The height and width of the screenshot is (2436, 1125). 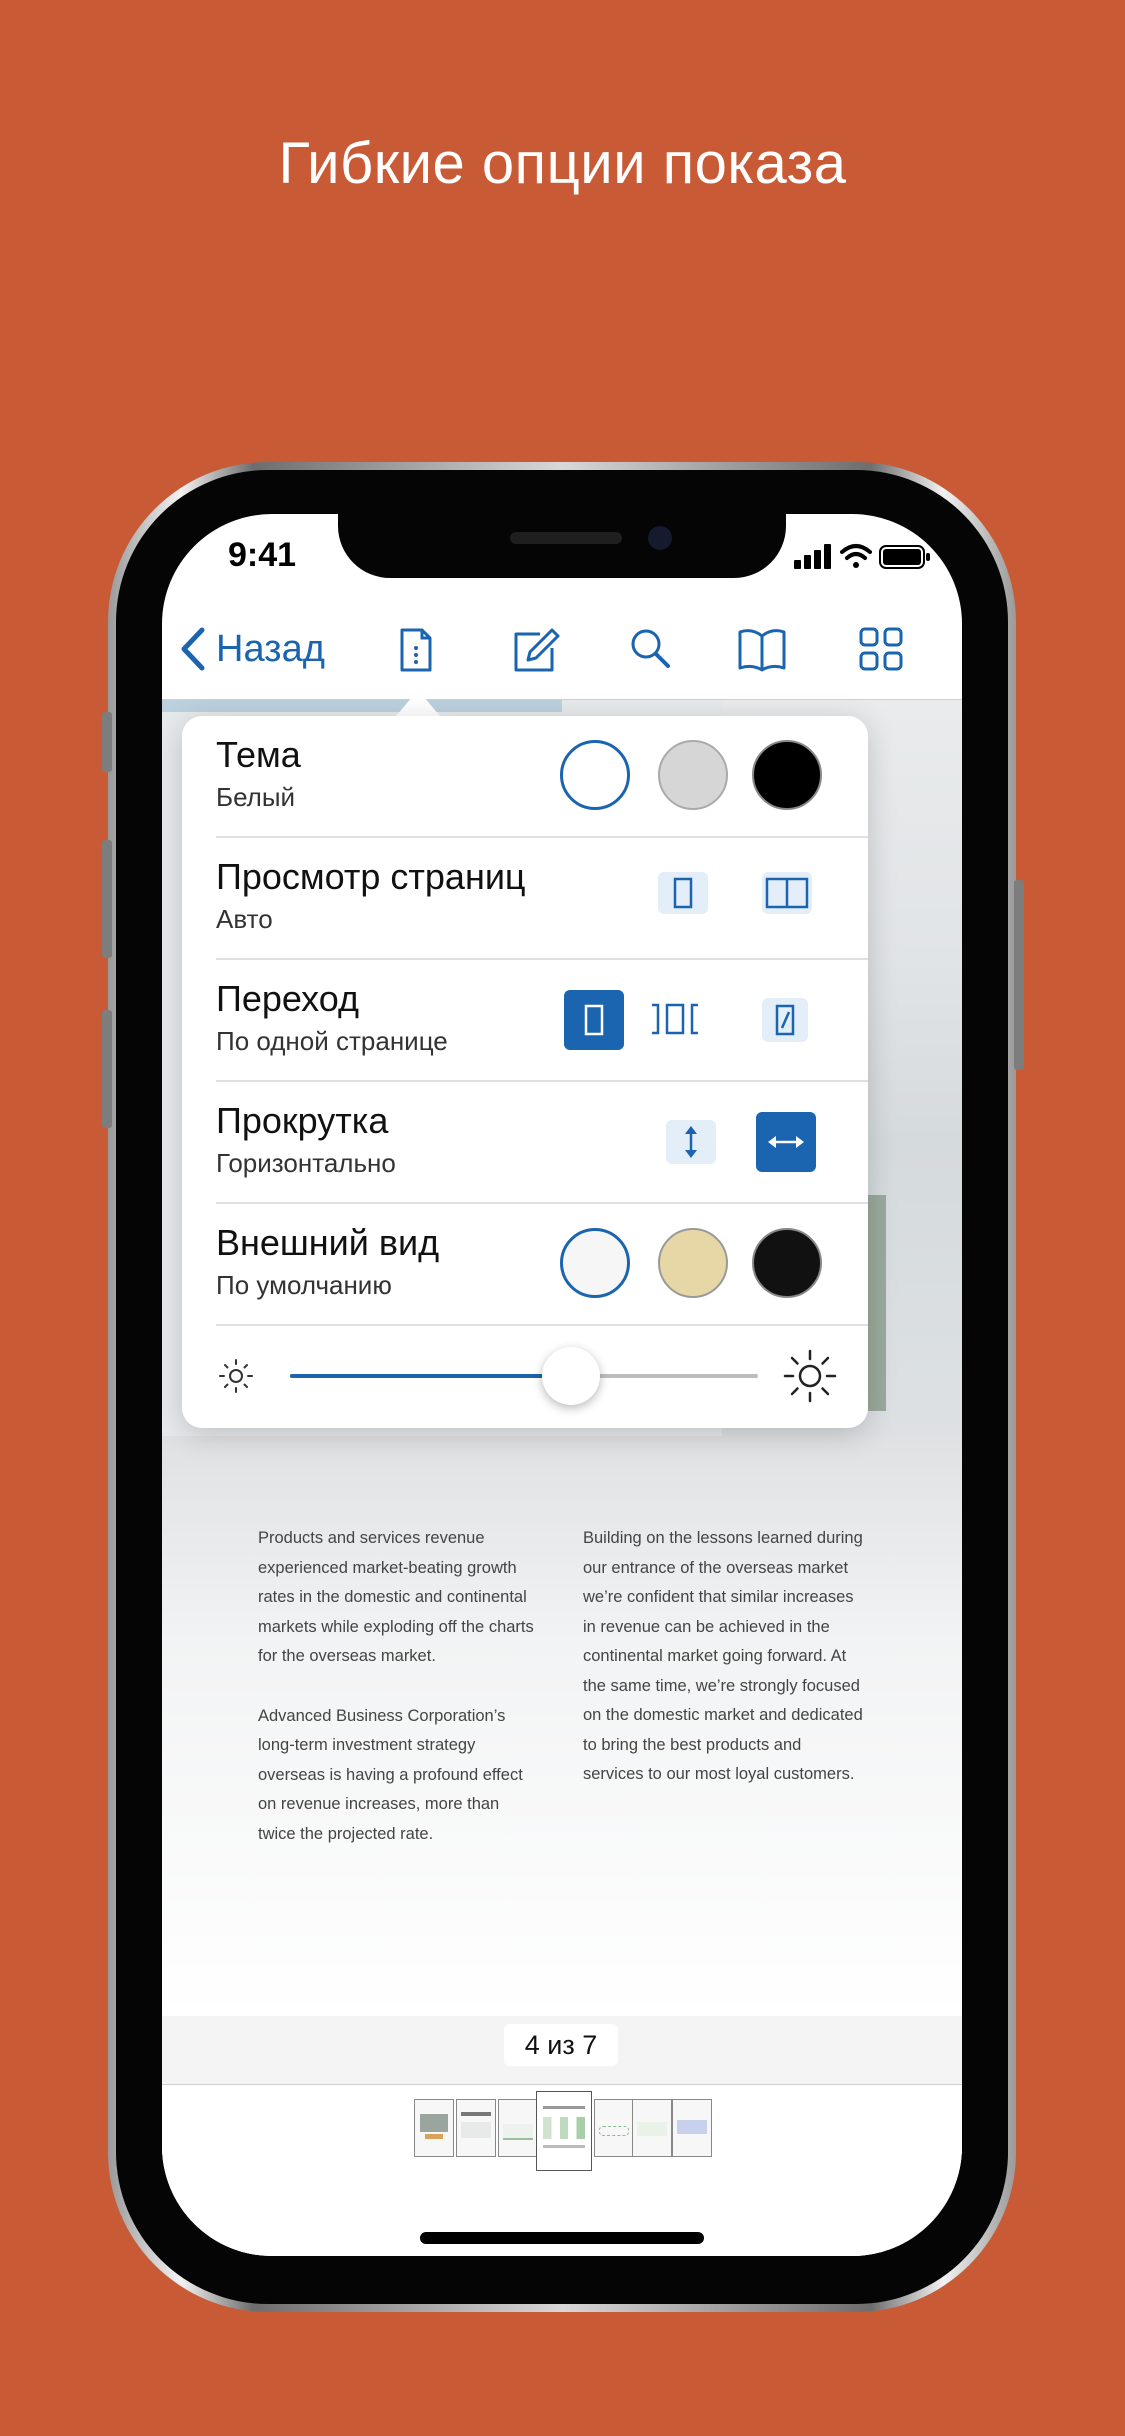 I want to click on transition-scroll-option, so click(x=675, y=1019).